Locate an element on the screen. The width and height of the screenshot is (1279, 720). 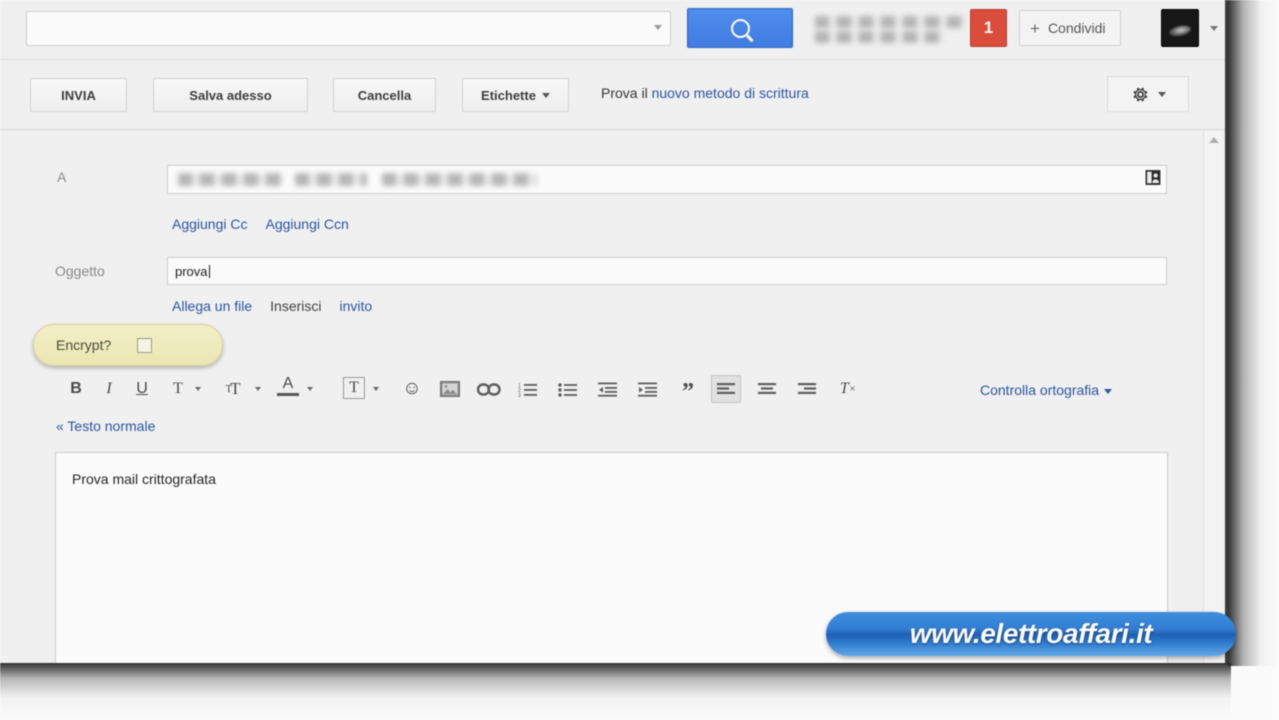
numbered-list-icon: 1 2 3 is located at coordinates (528, 389).